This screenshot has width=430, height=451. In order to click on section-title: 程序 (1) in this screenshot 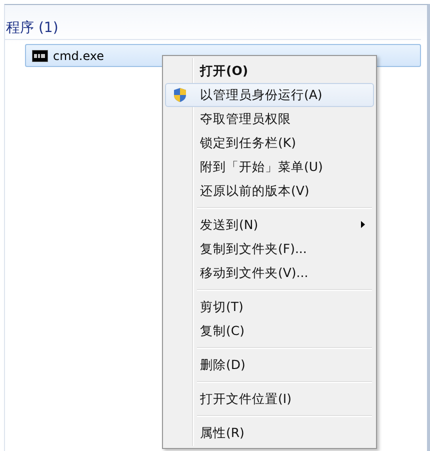, I will do `click(31, 28)`.